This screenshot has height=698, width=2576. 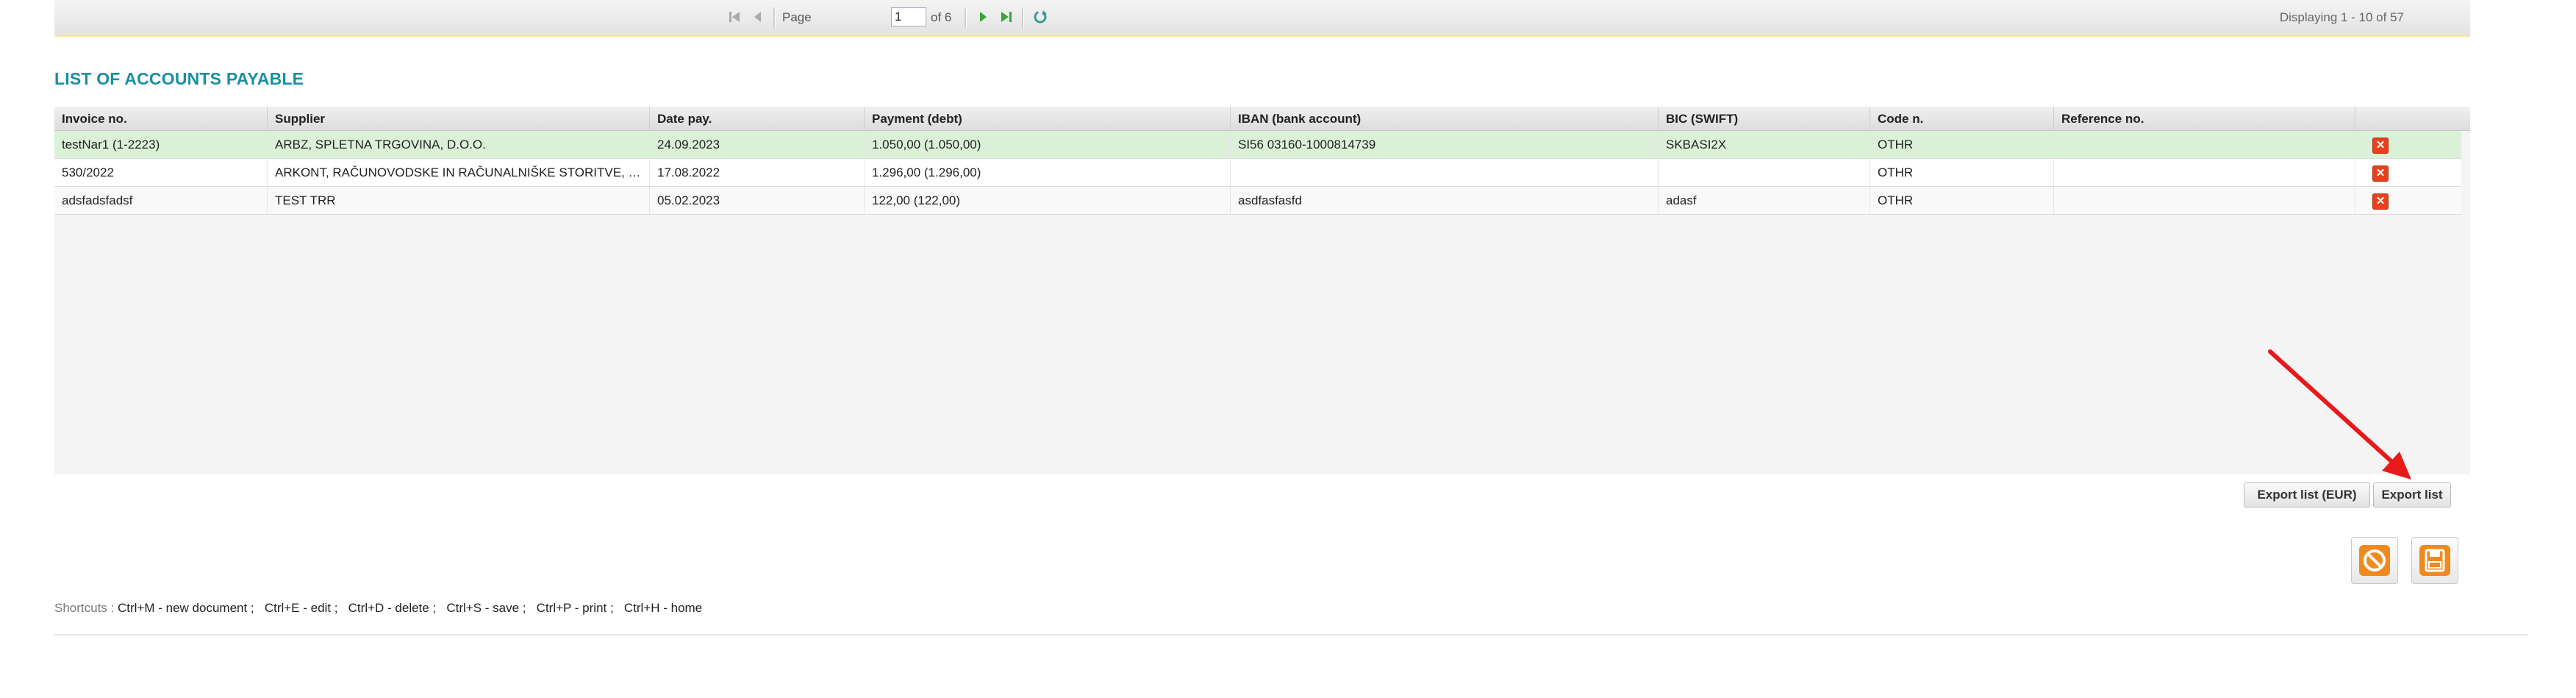 What do you see at coordinates (758, 16) in the screenshot?
I see `prev-page-icon` at bounding box center [758, 16].